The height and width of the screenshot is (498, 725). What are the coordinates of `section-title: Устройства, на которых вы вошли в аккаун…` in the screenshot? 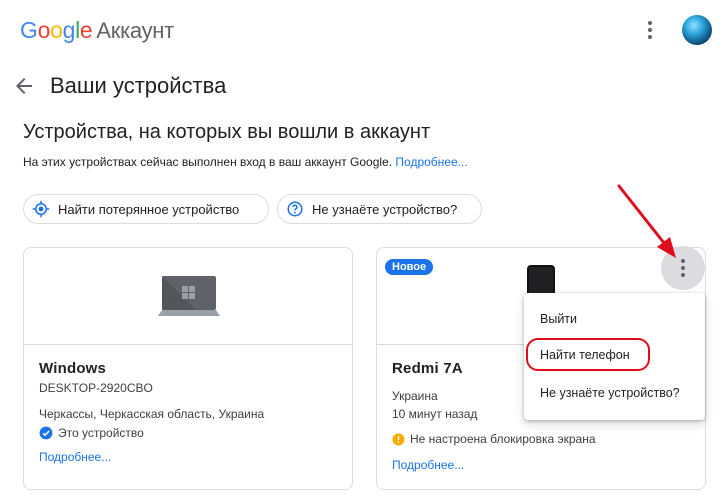 It's located at (227, 132).